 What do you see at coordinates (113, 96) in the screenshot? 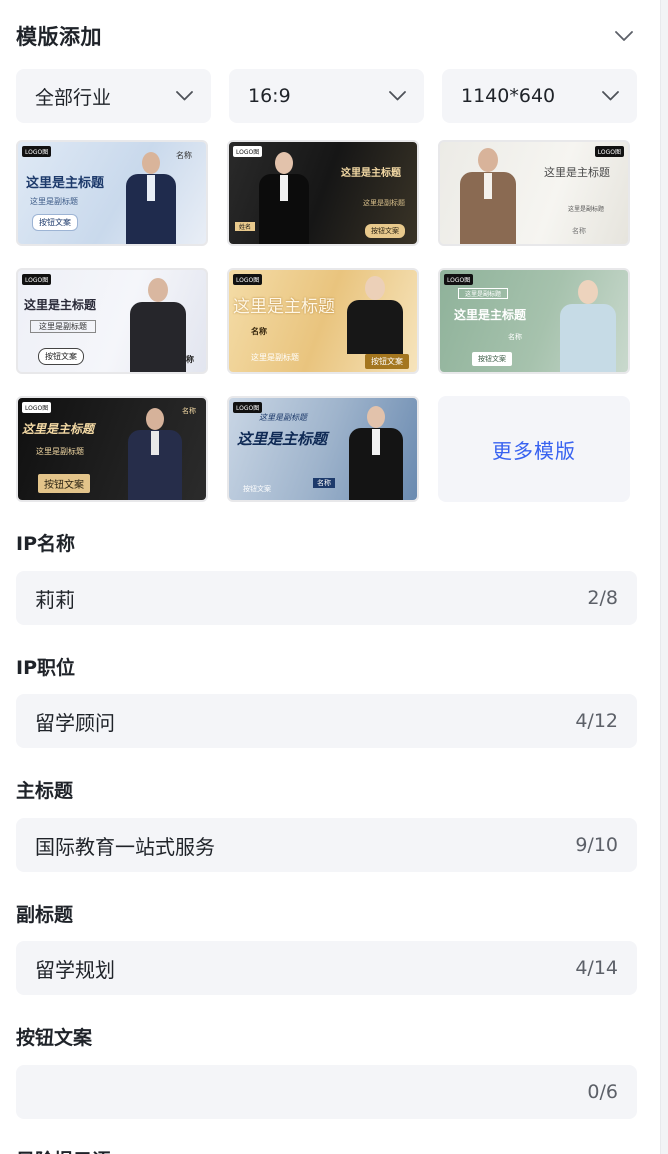
I see `industry-select: 全部行业` at bounding box center [113, 96].